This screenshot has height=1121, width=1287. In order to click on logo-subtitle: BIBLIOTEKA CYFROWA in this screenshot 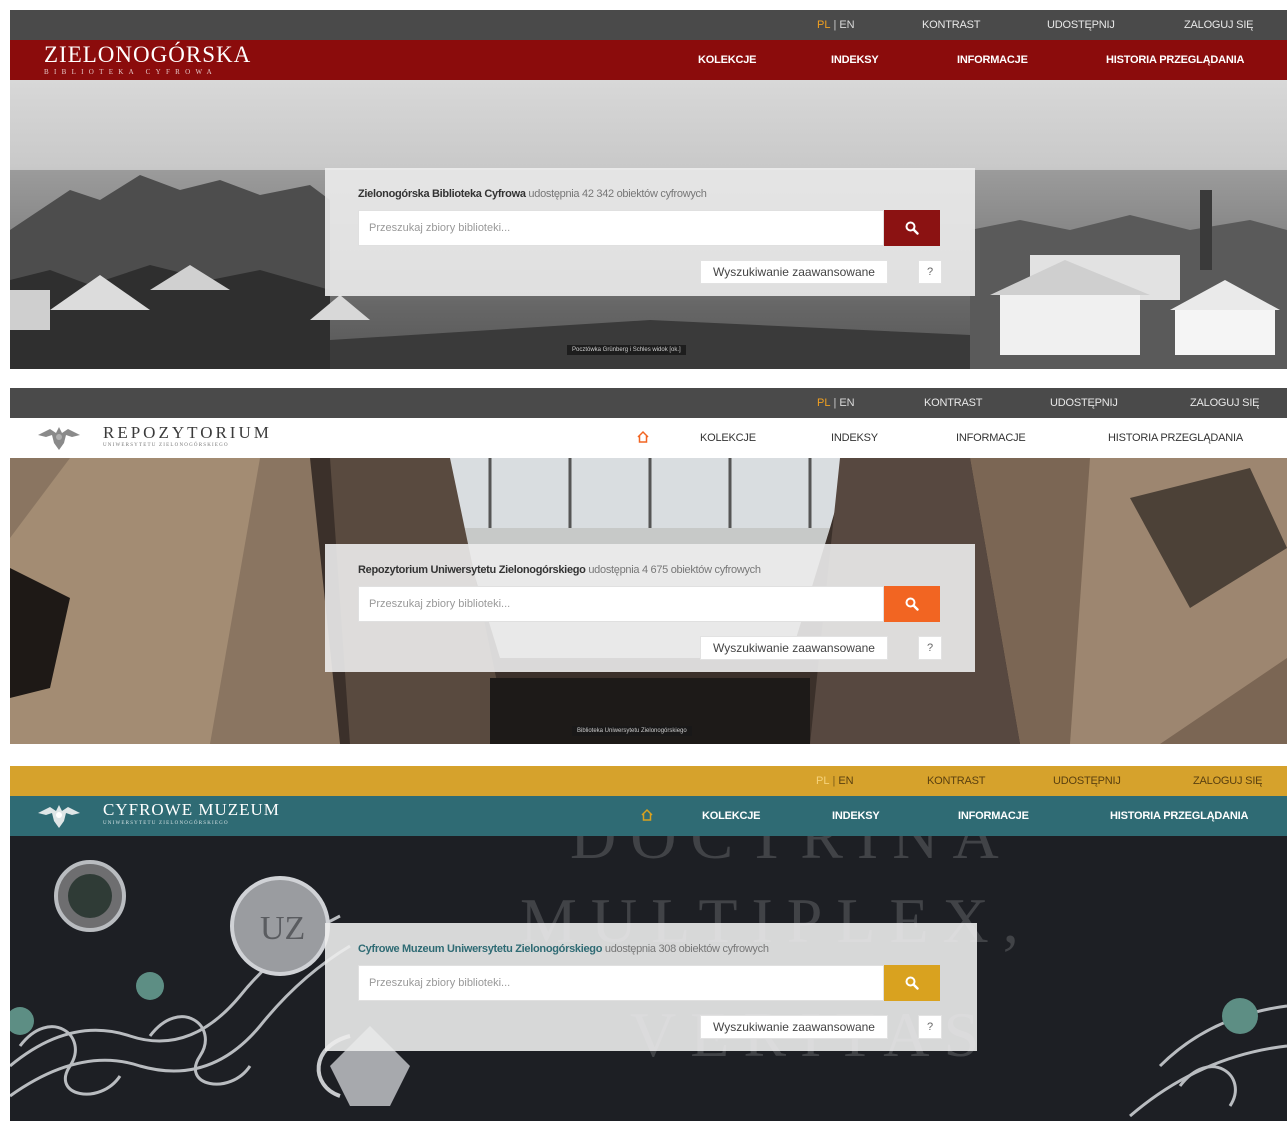, I will do `click(130, 72)`.